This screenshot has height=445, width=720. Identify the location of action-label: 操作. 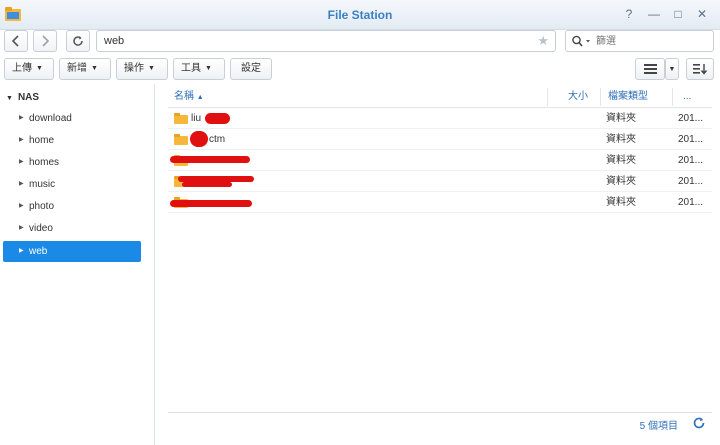
(134, 68).